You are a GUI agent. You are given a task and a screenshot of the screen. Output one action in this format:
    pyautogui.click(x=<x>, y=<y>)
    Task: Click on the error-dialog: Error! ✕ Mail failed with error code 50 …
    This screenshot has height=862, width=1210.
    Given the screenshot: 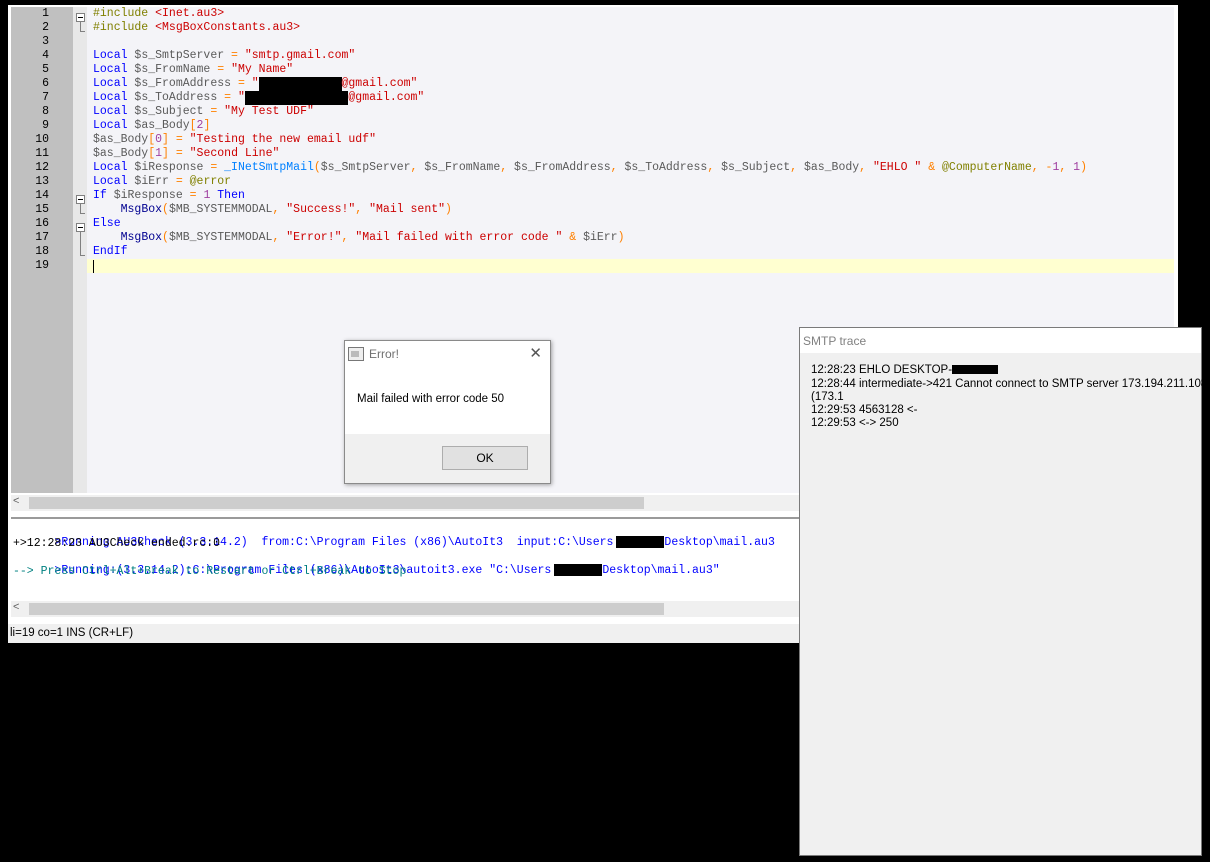 What is the action you would take?
    pyautogui.click(x=447, y=412)
    